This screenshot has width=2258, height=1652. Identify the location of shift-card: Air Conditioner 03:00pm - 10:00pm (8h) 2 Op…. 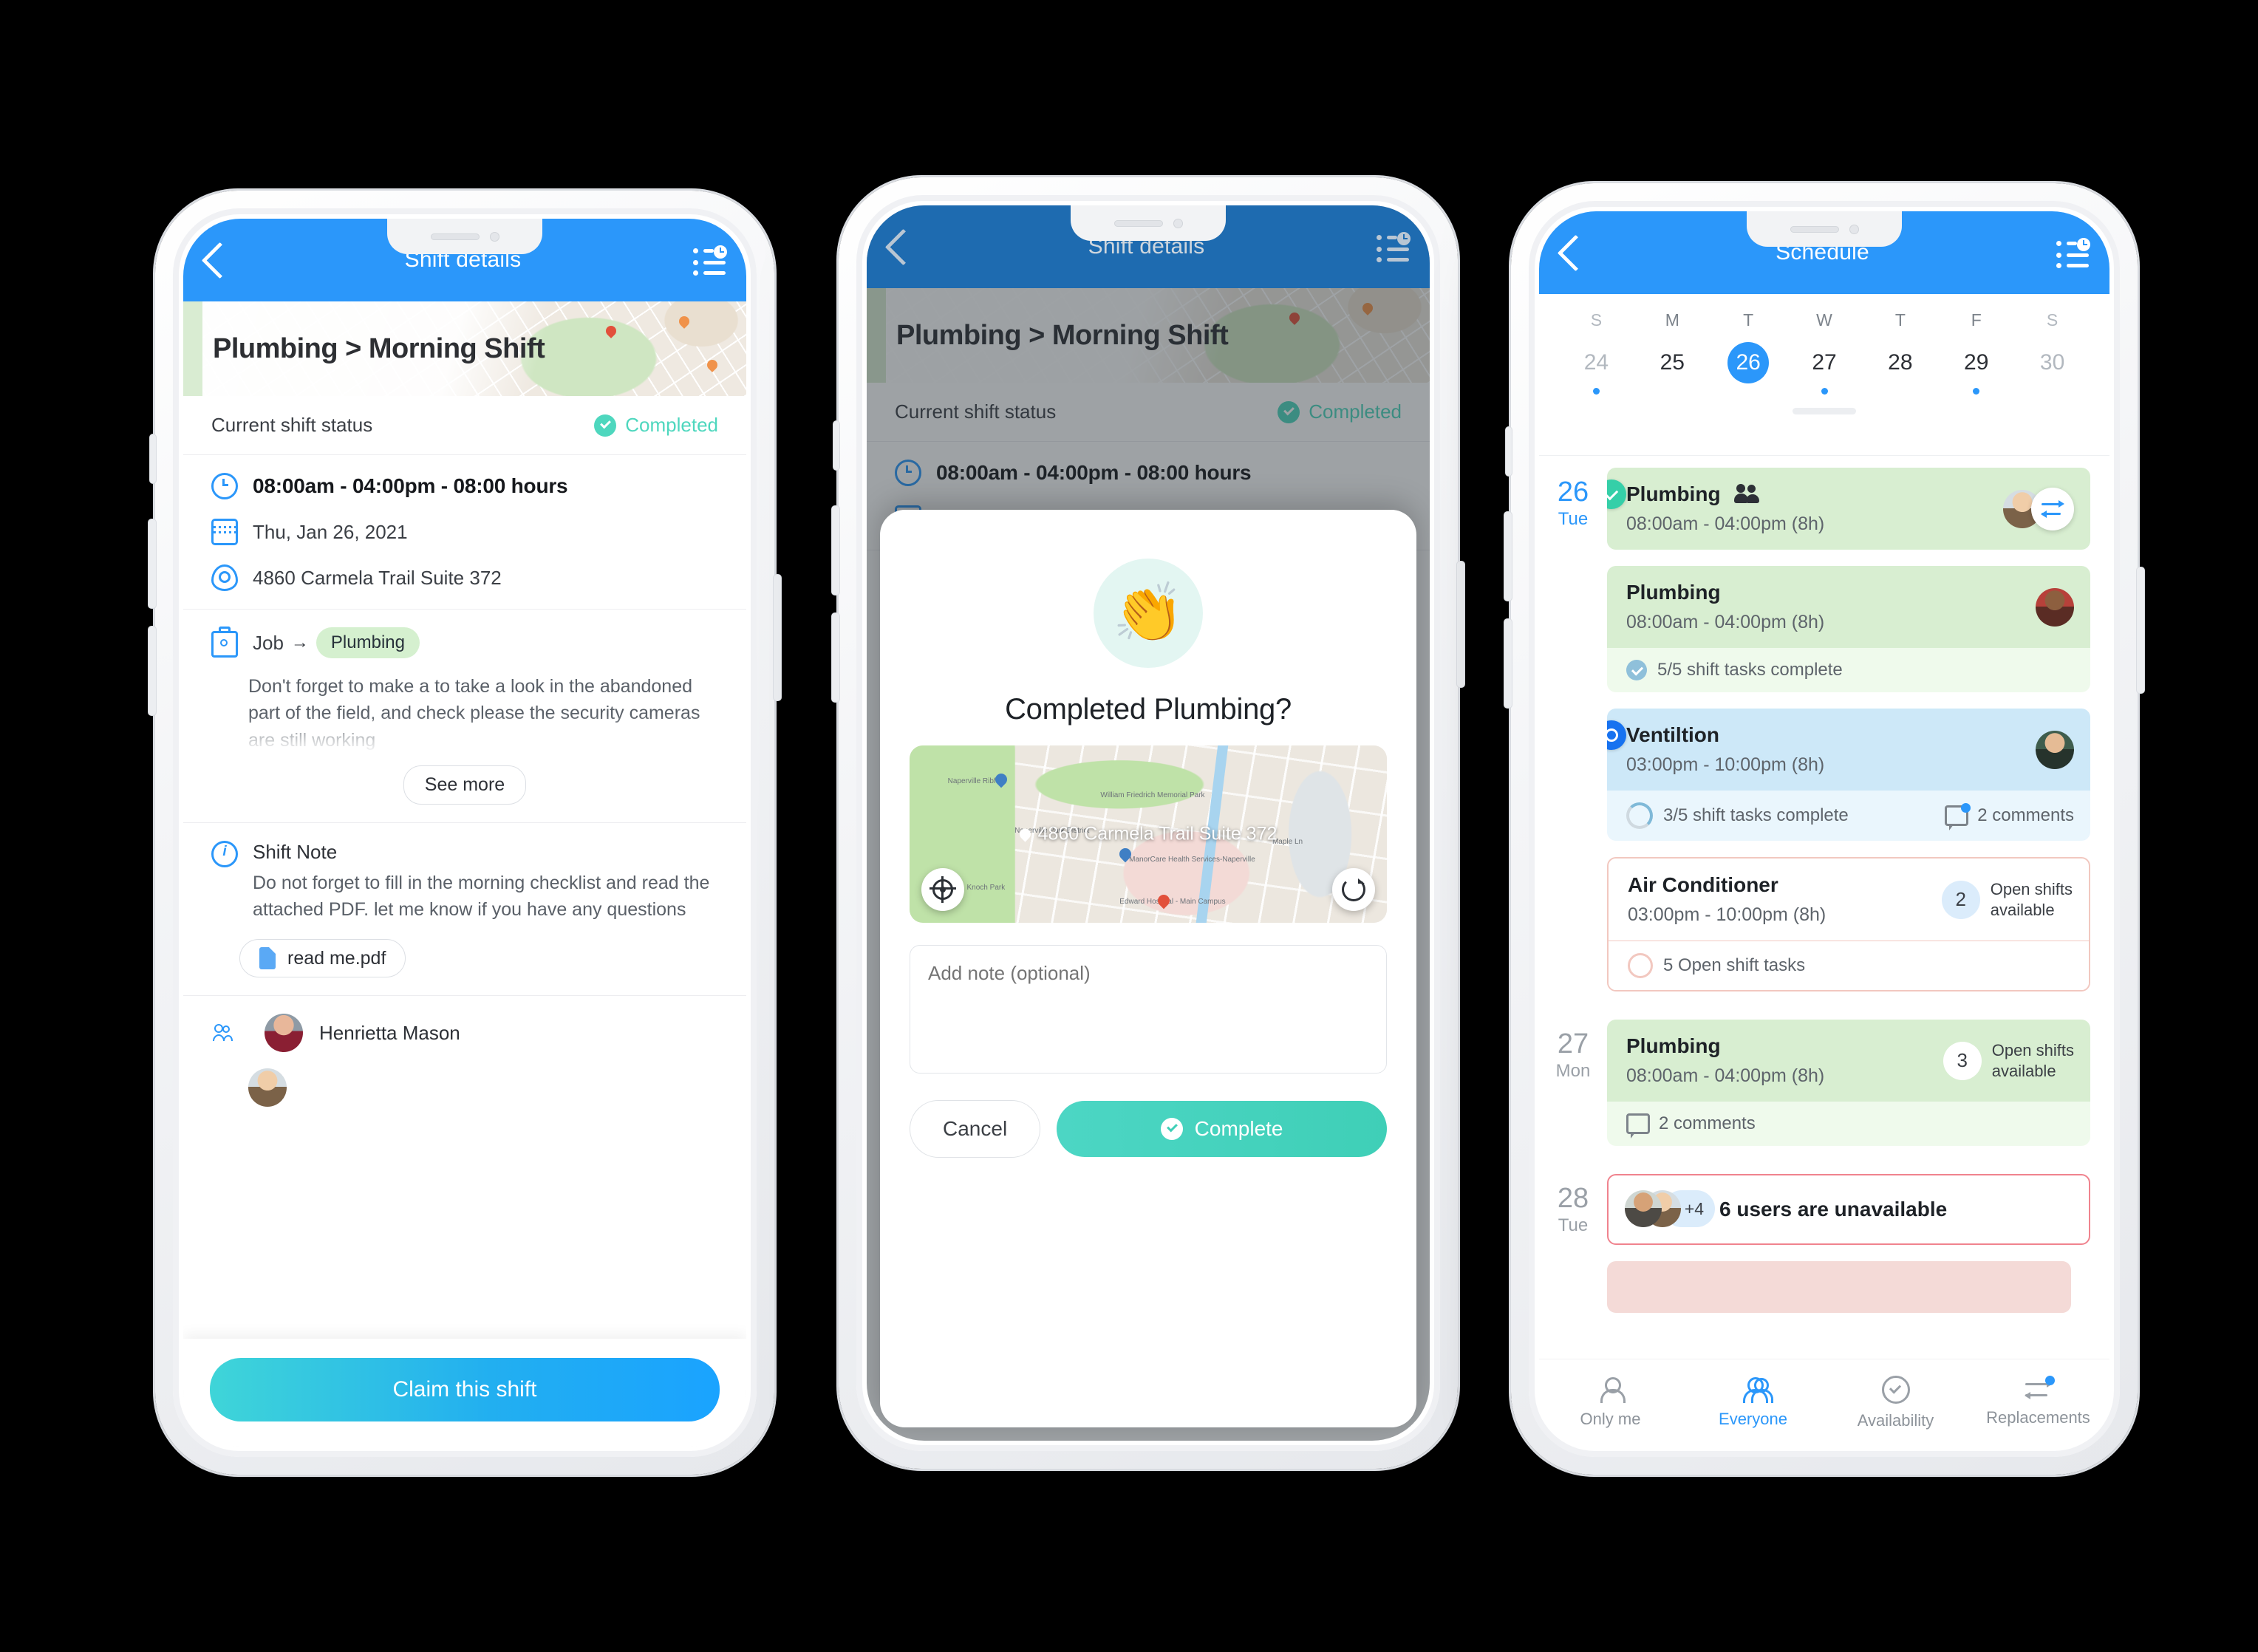
(1848, 924).